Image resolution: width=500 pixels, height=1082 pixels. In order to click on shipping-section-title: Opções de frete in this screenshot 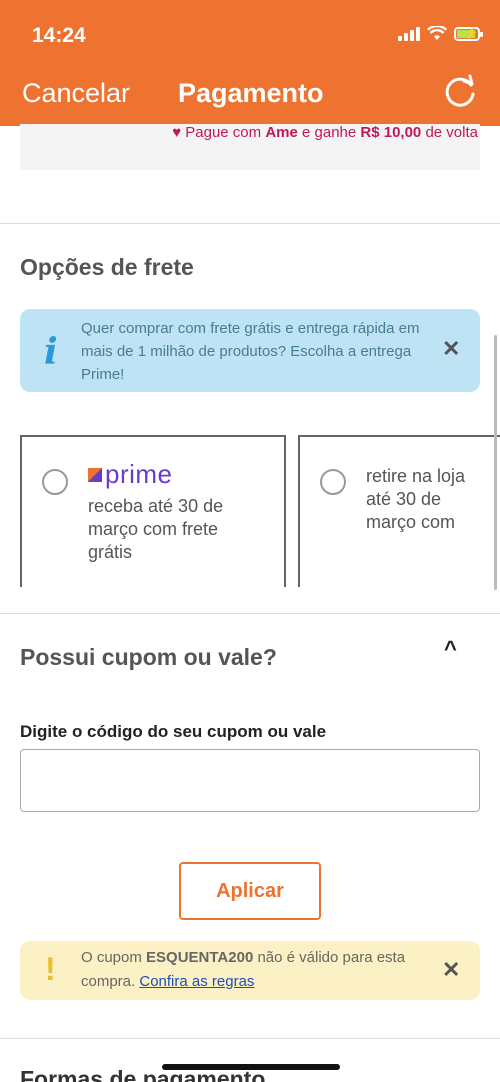, I will do `click(107, 267)`.